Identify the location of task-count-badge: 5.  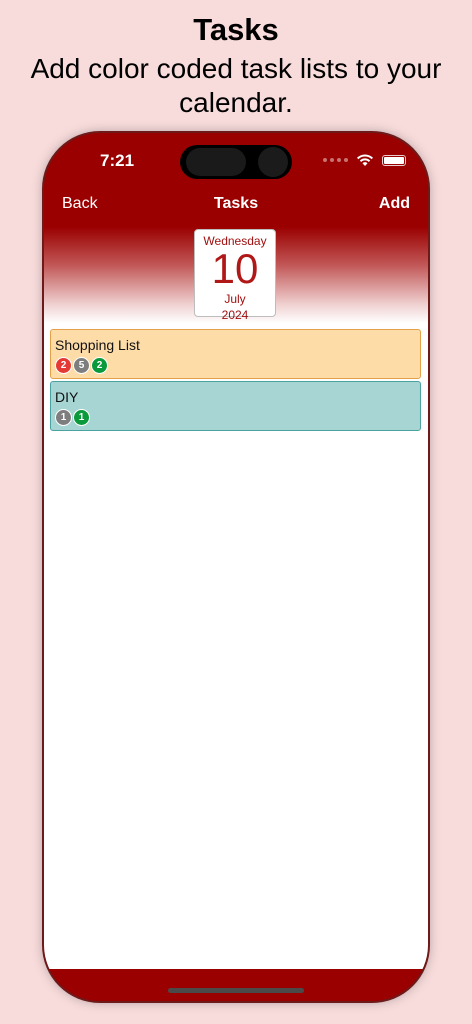
(81, 365).